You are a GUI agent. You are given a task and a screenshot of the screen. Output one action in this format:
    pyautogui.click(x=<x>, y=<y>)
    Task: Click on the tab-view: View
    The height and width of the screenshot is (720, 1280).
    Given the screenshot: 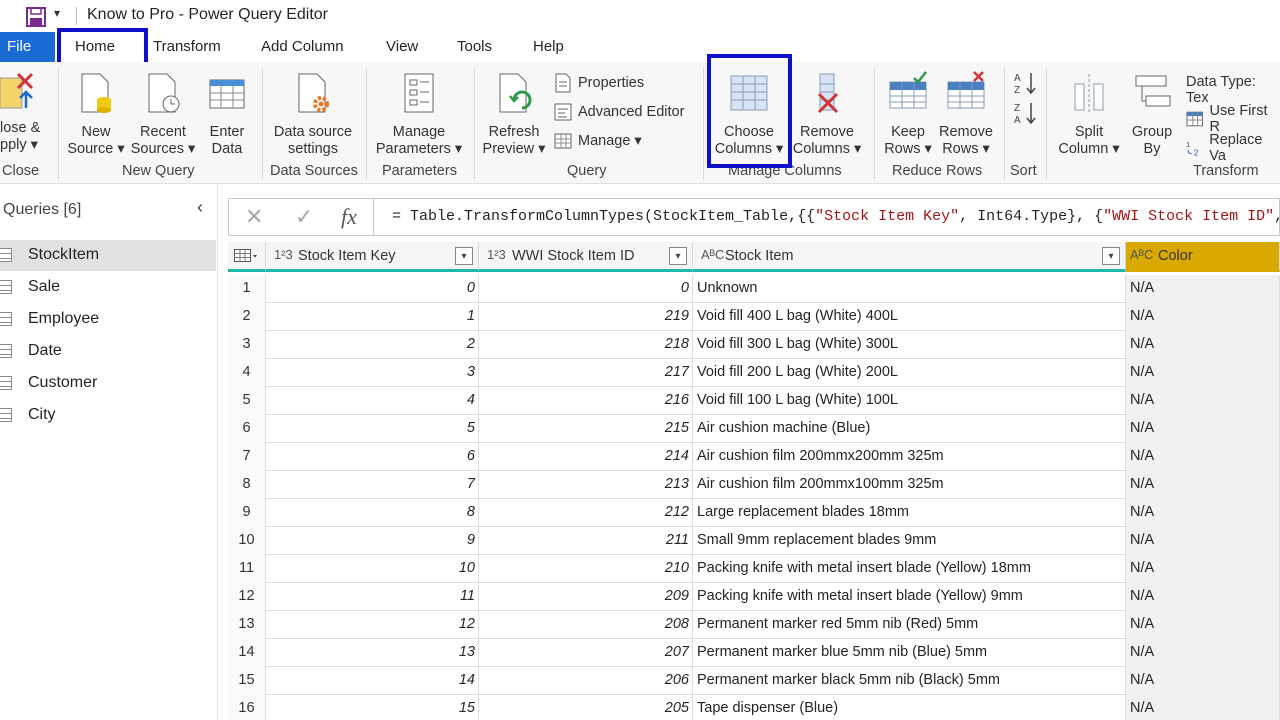 What is the action you would take?
    pyautogui.click(x=402, y=46)
    